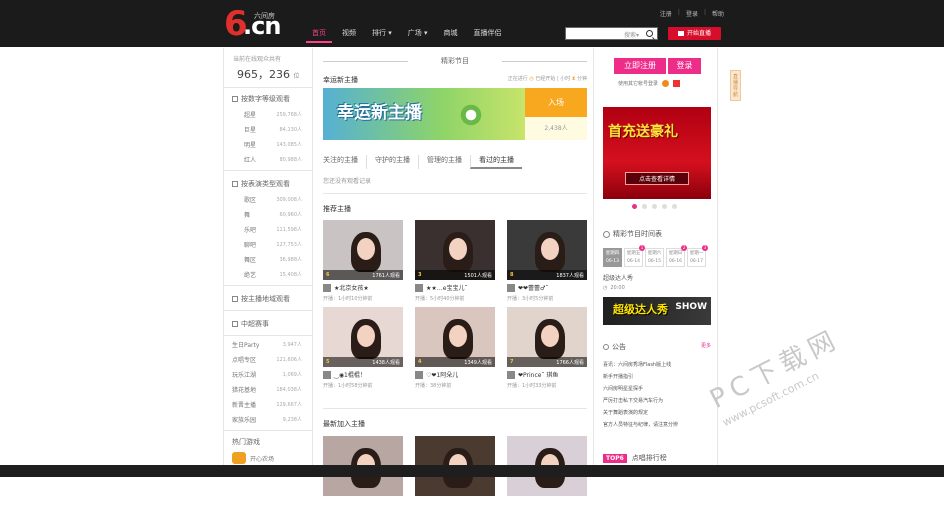 This screenshot has width=944, height=523. Describe the element at coordinates (268, 245) in the screenshot. I see `rank-row: 聊吧 127,753人` at that location.